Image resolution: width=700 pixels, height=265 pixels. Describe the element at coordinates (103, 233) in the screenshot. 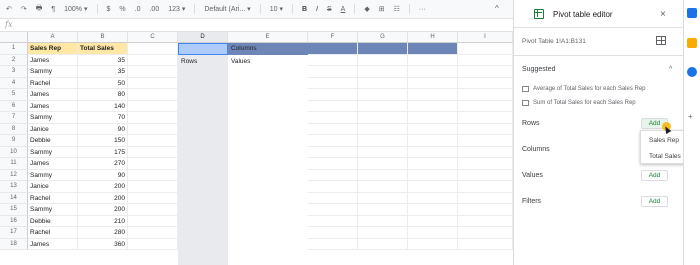

I see `cell-total-sales: 280` at that location.